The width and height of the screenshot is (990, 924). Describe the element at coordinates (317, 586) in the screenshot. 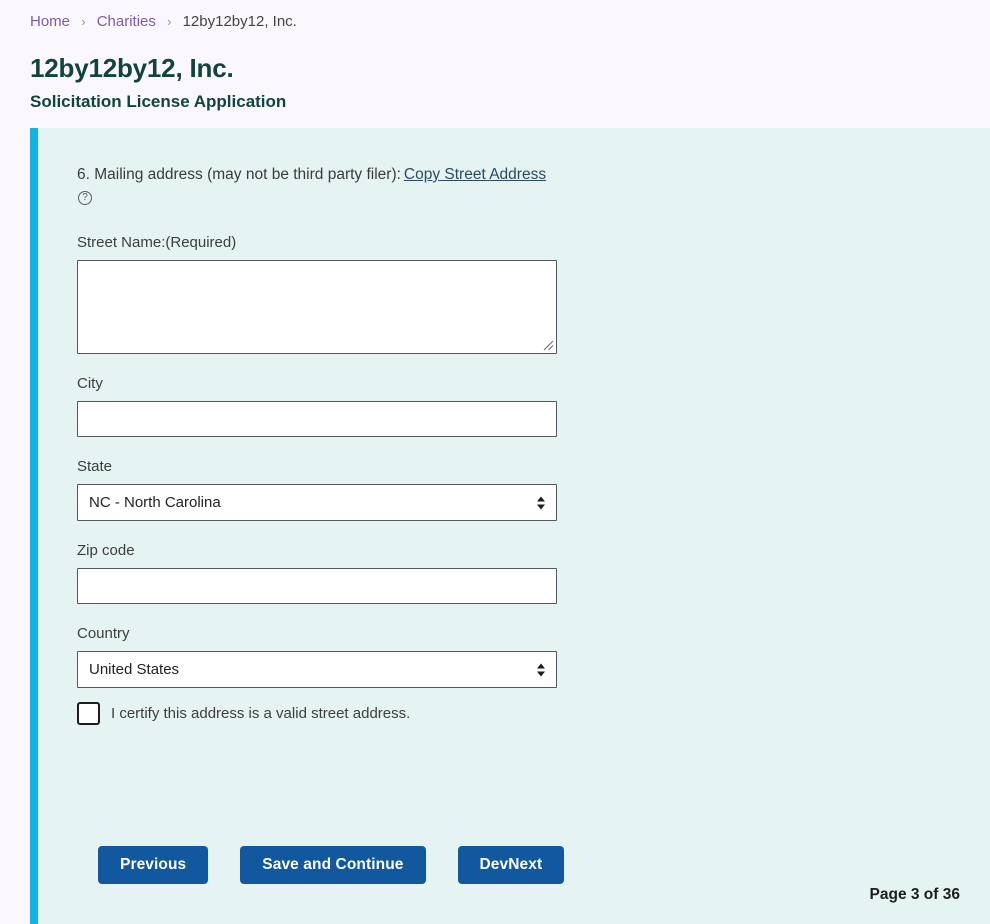

I see `zip-code-input` at that location.